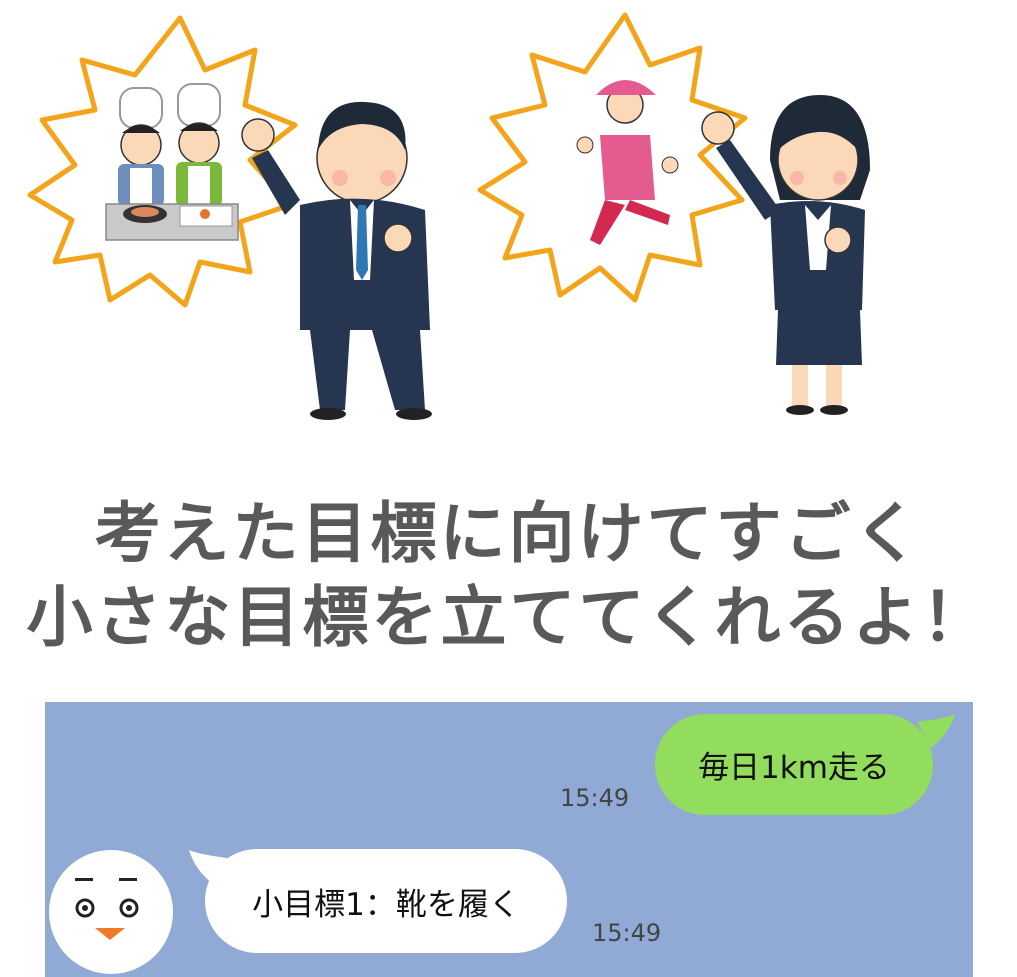 The height and width of the screenshot is (977, 1017). I want to click on received-message-text: 小目標1：靴を履く, so click(386, 904).